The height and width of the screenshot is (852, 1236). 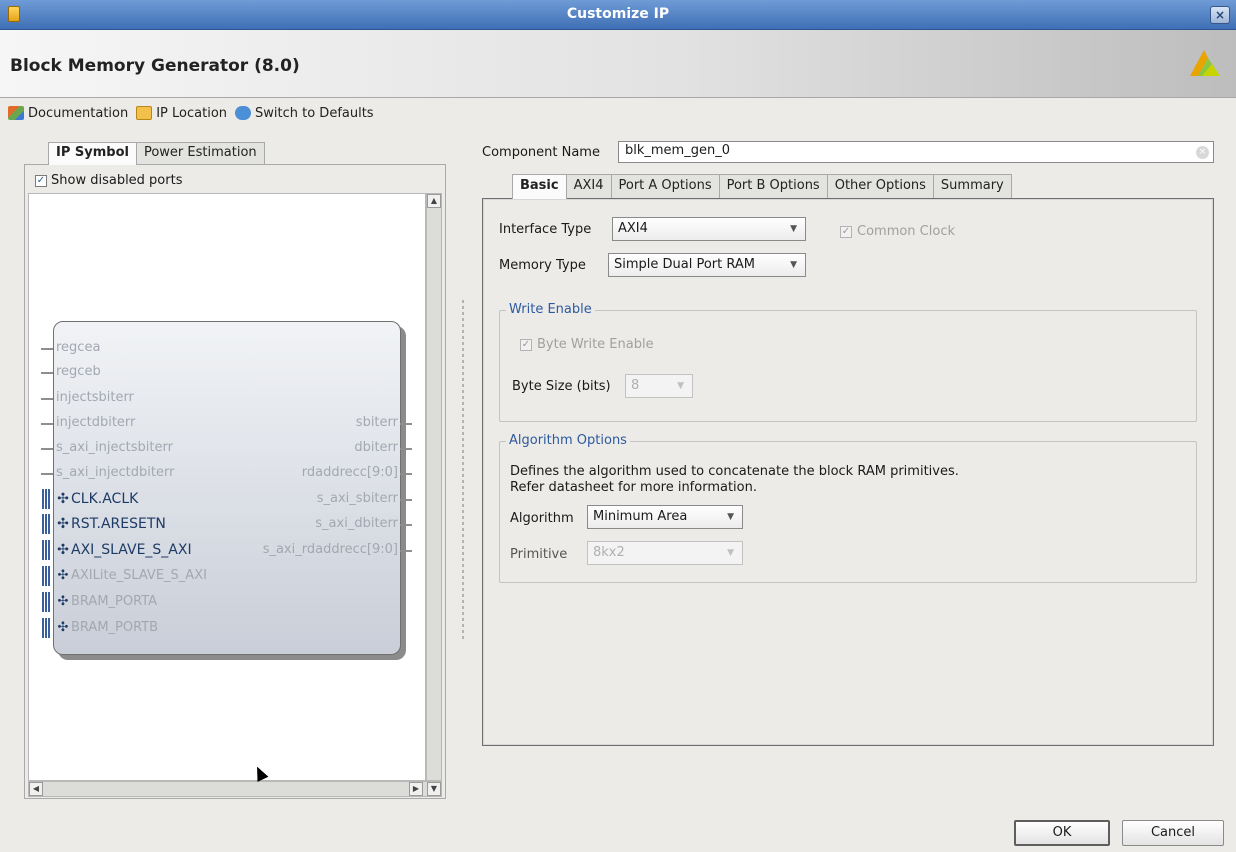 I want to click on interface-type-select: AXI4 ▼, so click(x=709, y=229).